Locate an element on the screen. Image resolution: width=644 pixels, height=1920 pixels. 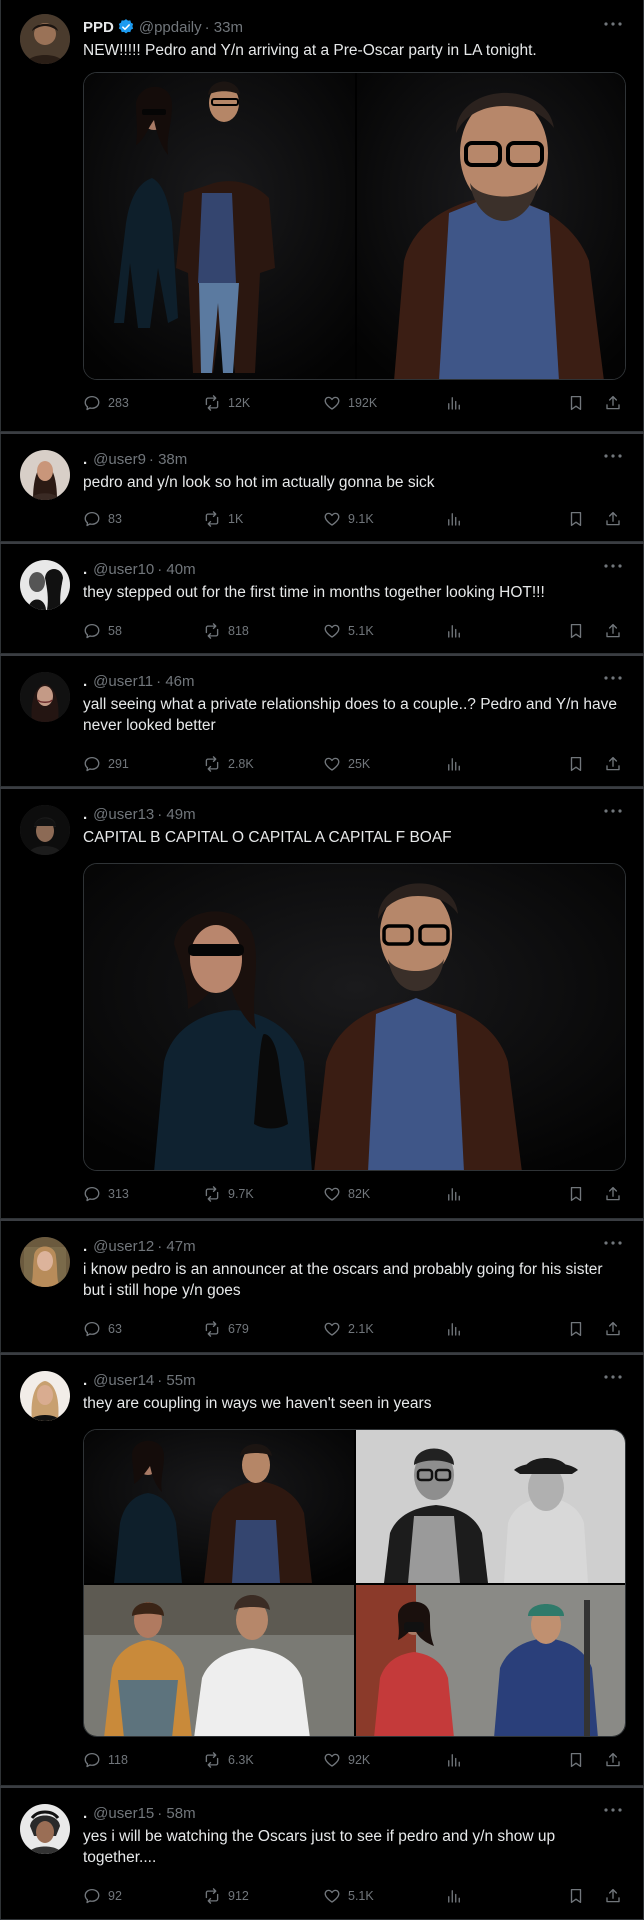
handle: @user9 is located at coordinates (119, 459).